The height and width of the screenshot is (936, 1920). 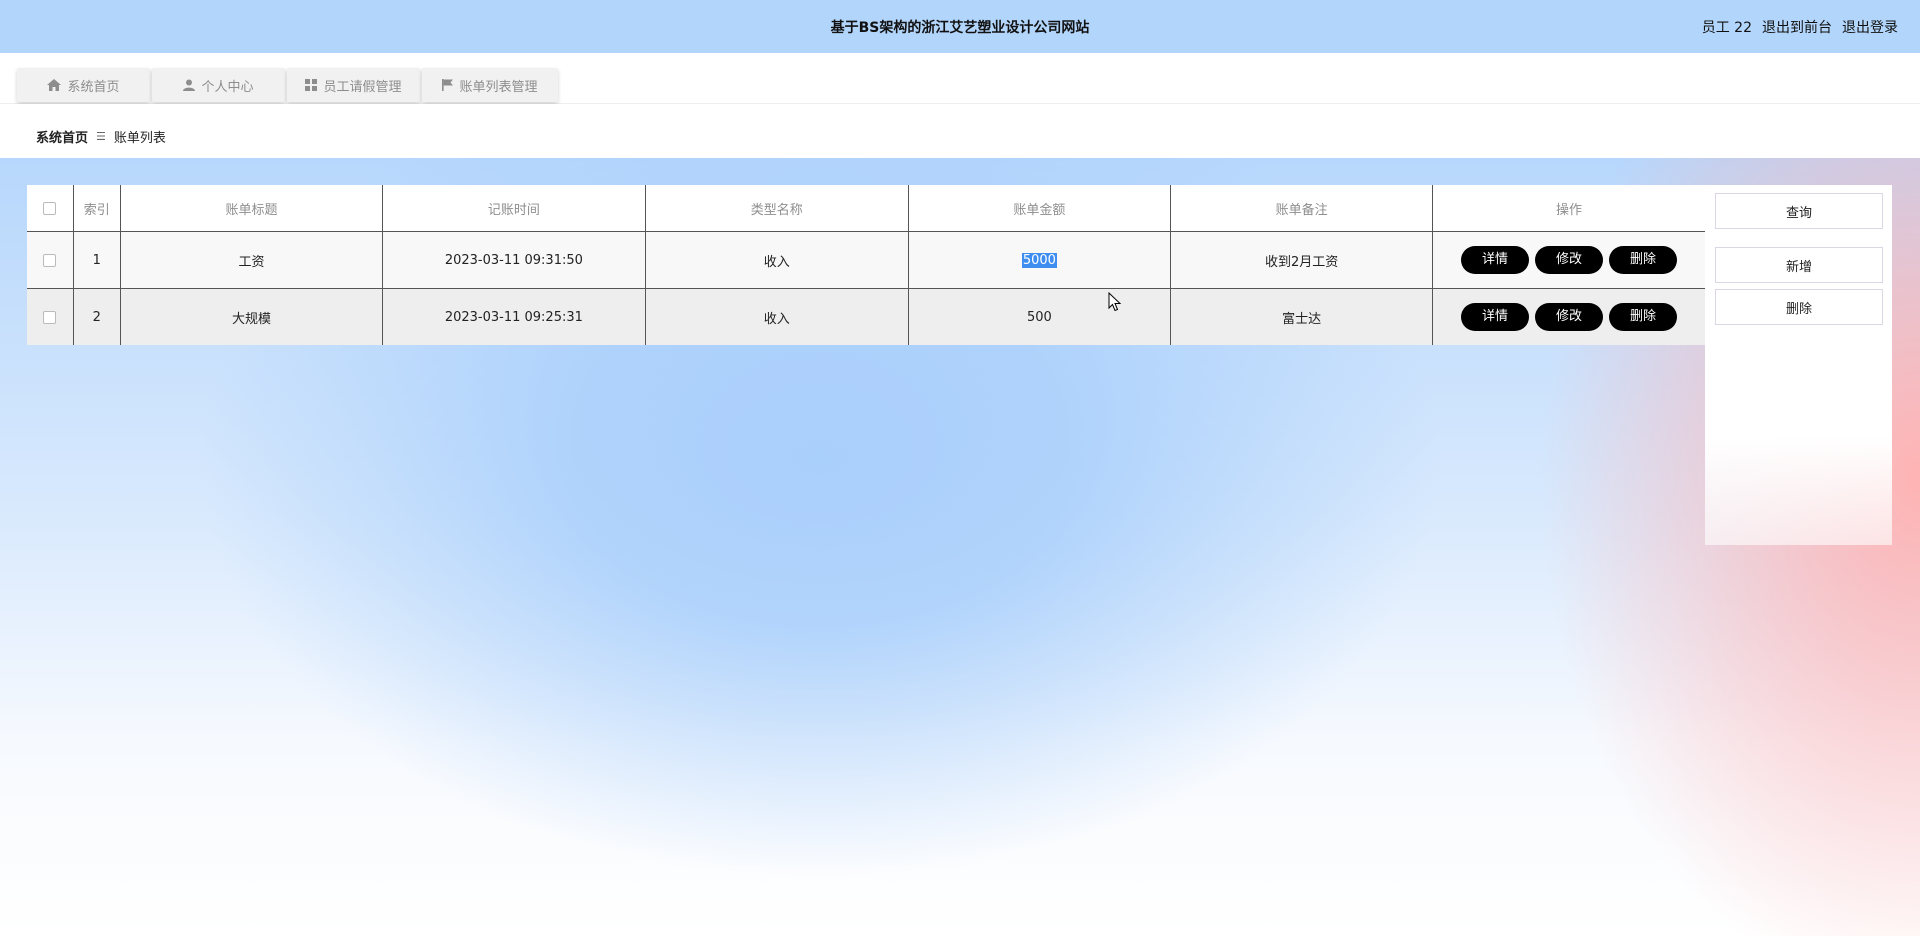 I want to click on batch-delete-button: 删除, so click(x=1799, y=307).